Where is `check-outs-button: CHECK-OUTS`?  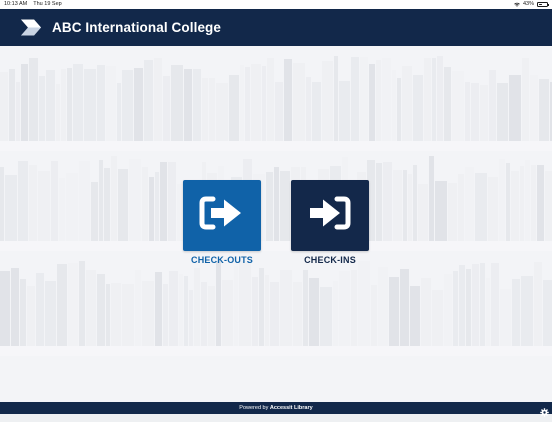
check-outs-button: CHECK-OUTS is located at coordinates (222, 222).